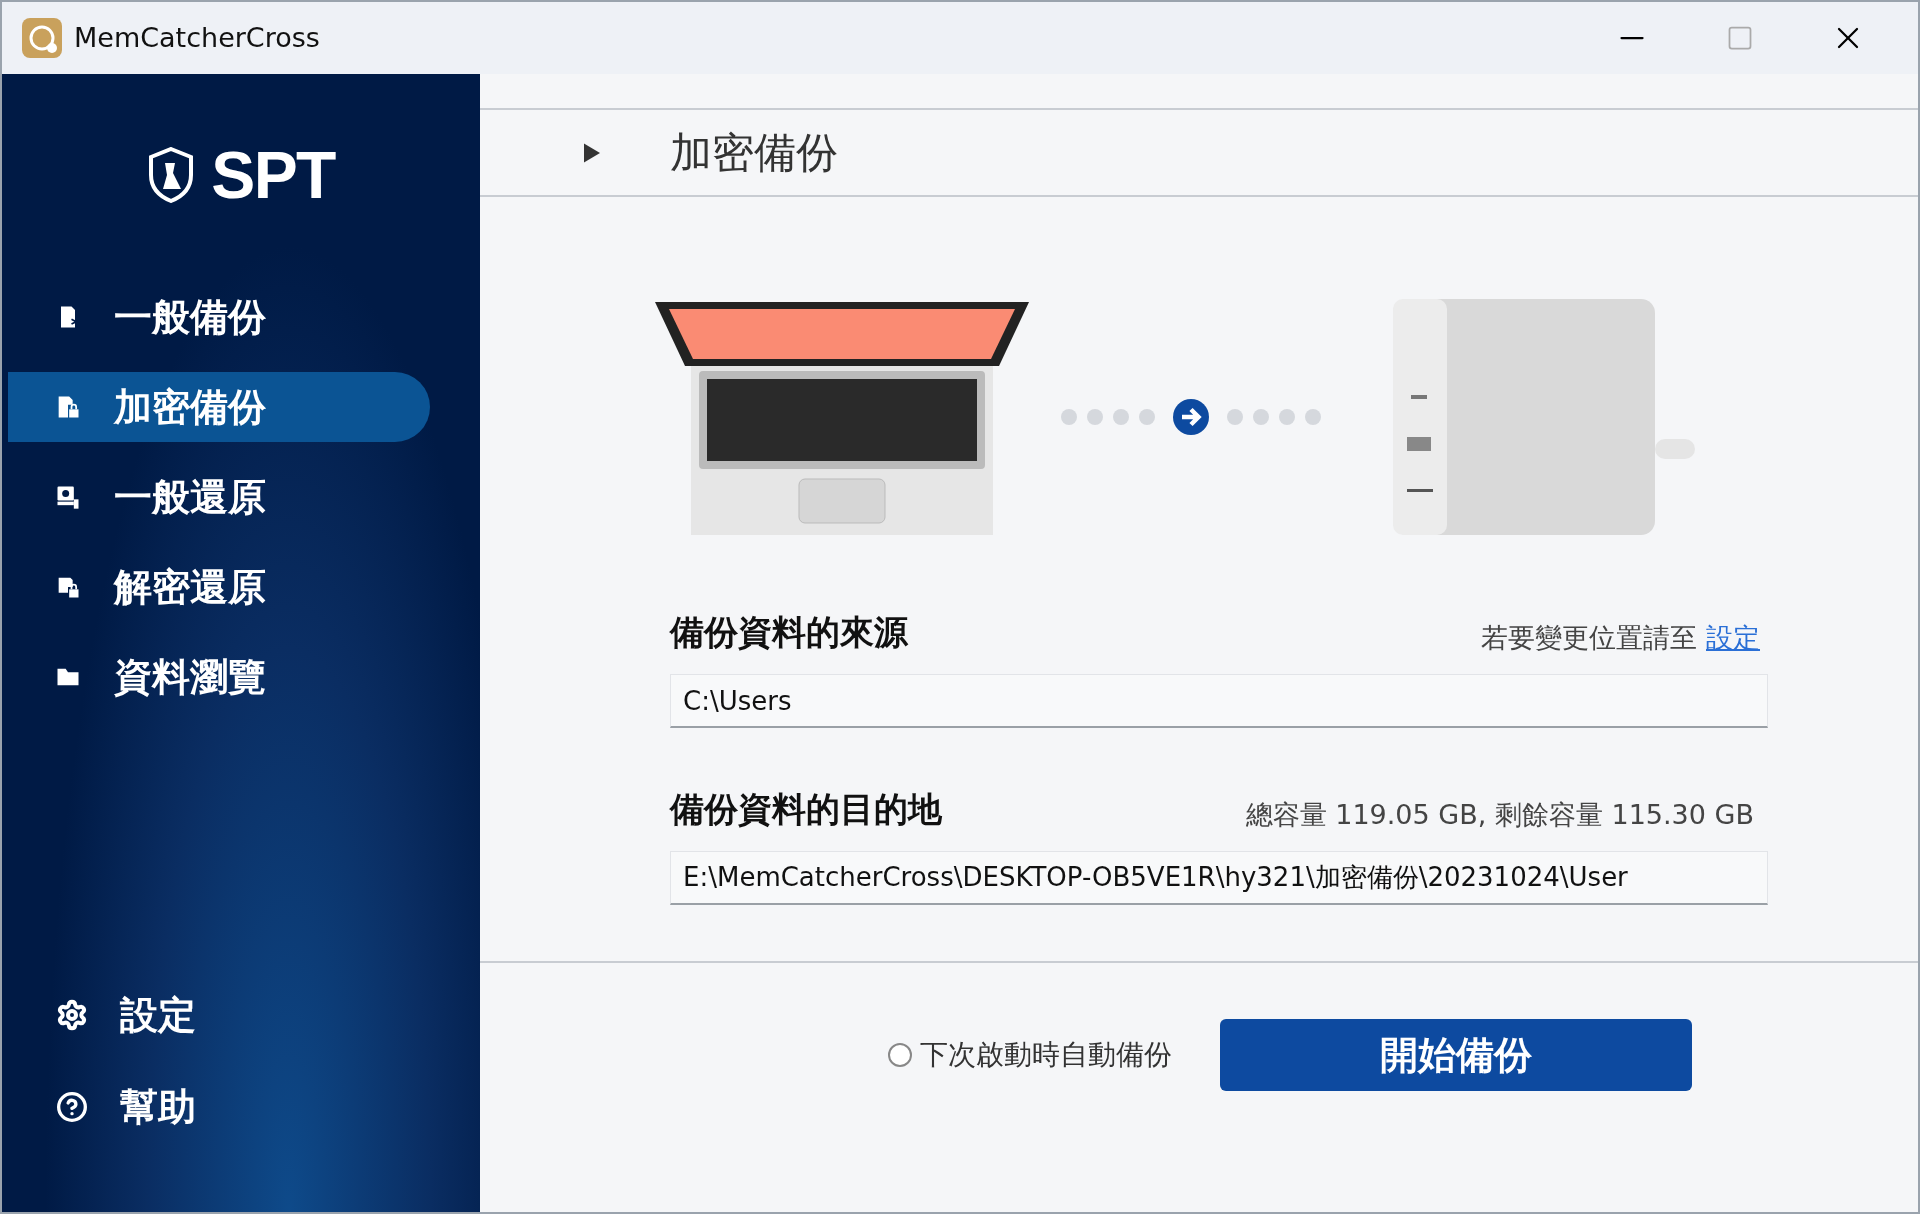 This screenshot has width=1920, height=1214. I want to click on brand-logo-text: SPT, so click(273, 175).